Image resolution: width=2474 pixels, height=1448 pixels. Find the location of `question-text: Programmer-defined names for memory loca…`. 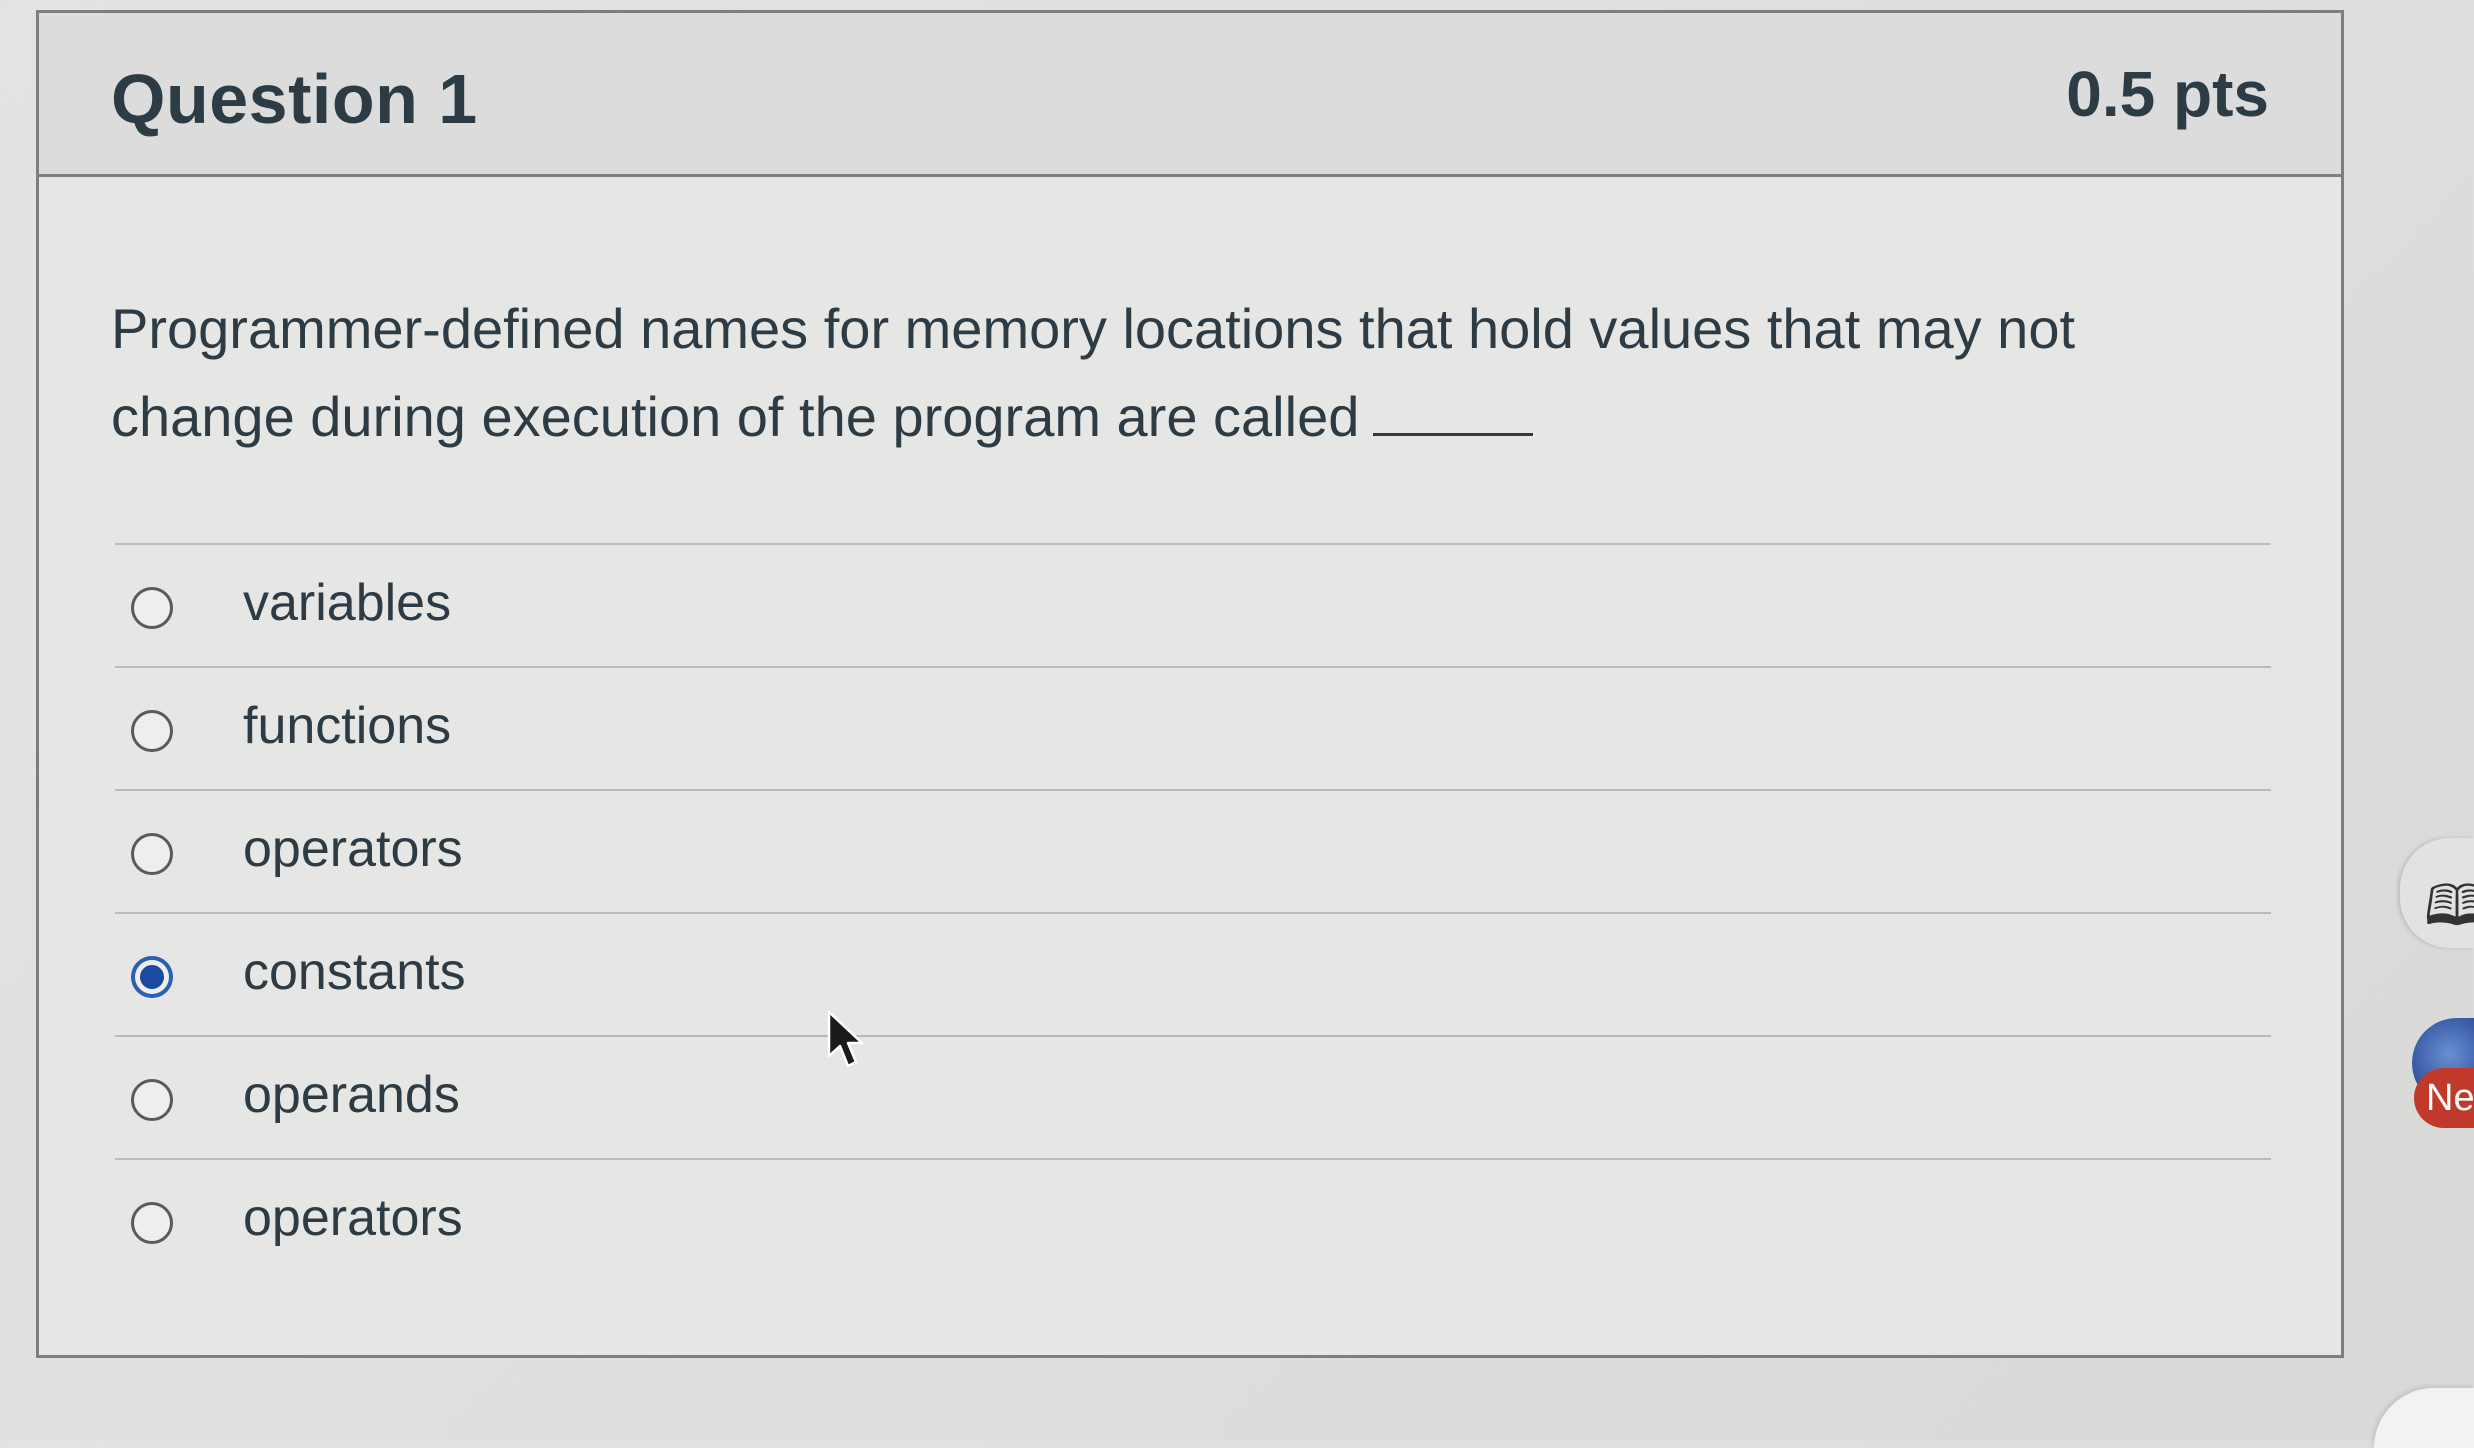

question-text: Programmer-defined names for memory loca… is located at coordinates (1191, 373).